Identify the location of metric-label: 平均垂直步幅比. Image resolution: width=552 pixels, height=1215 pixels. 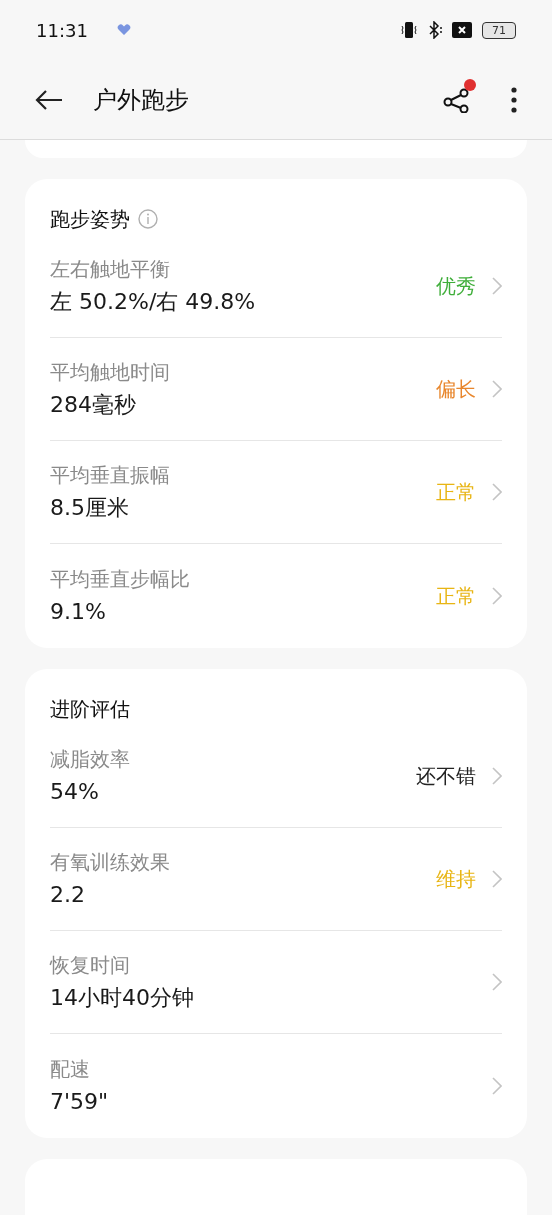
(120, 579).